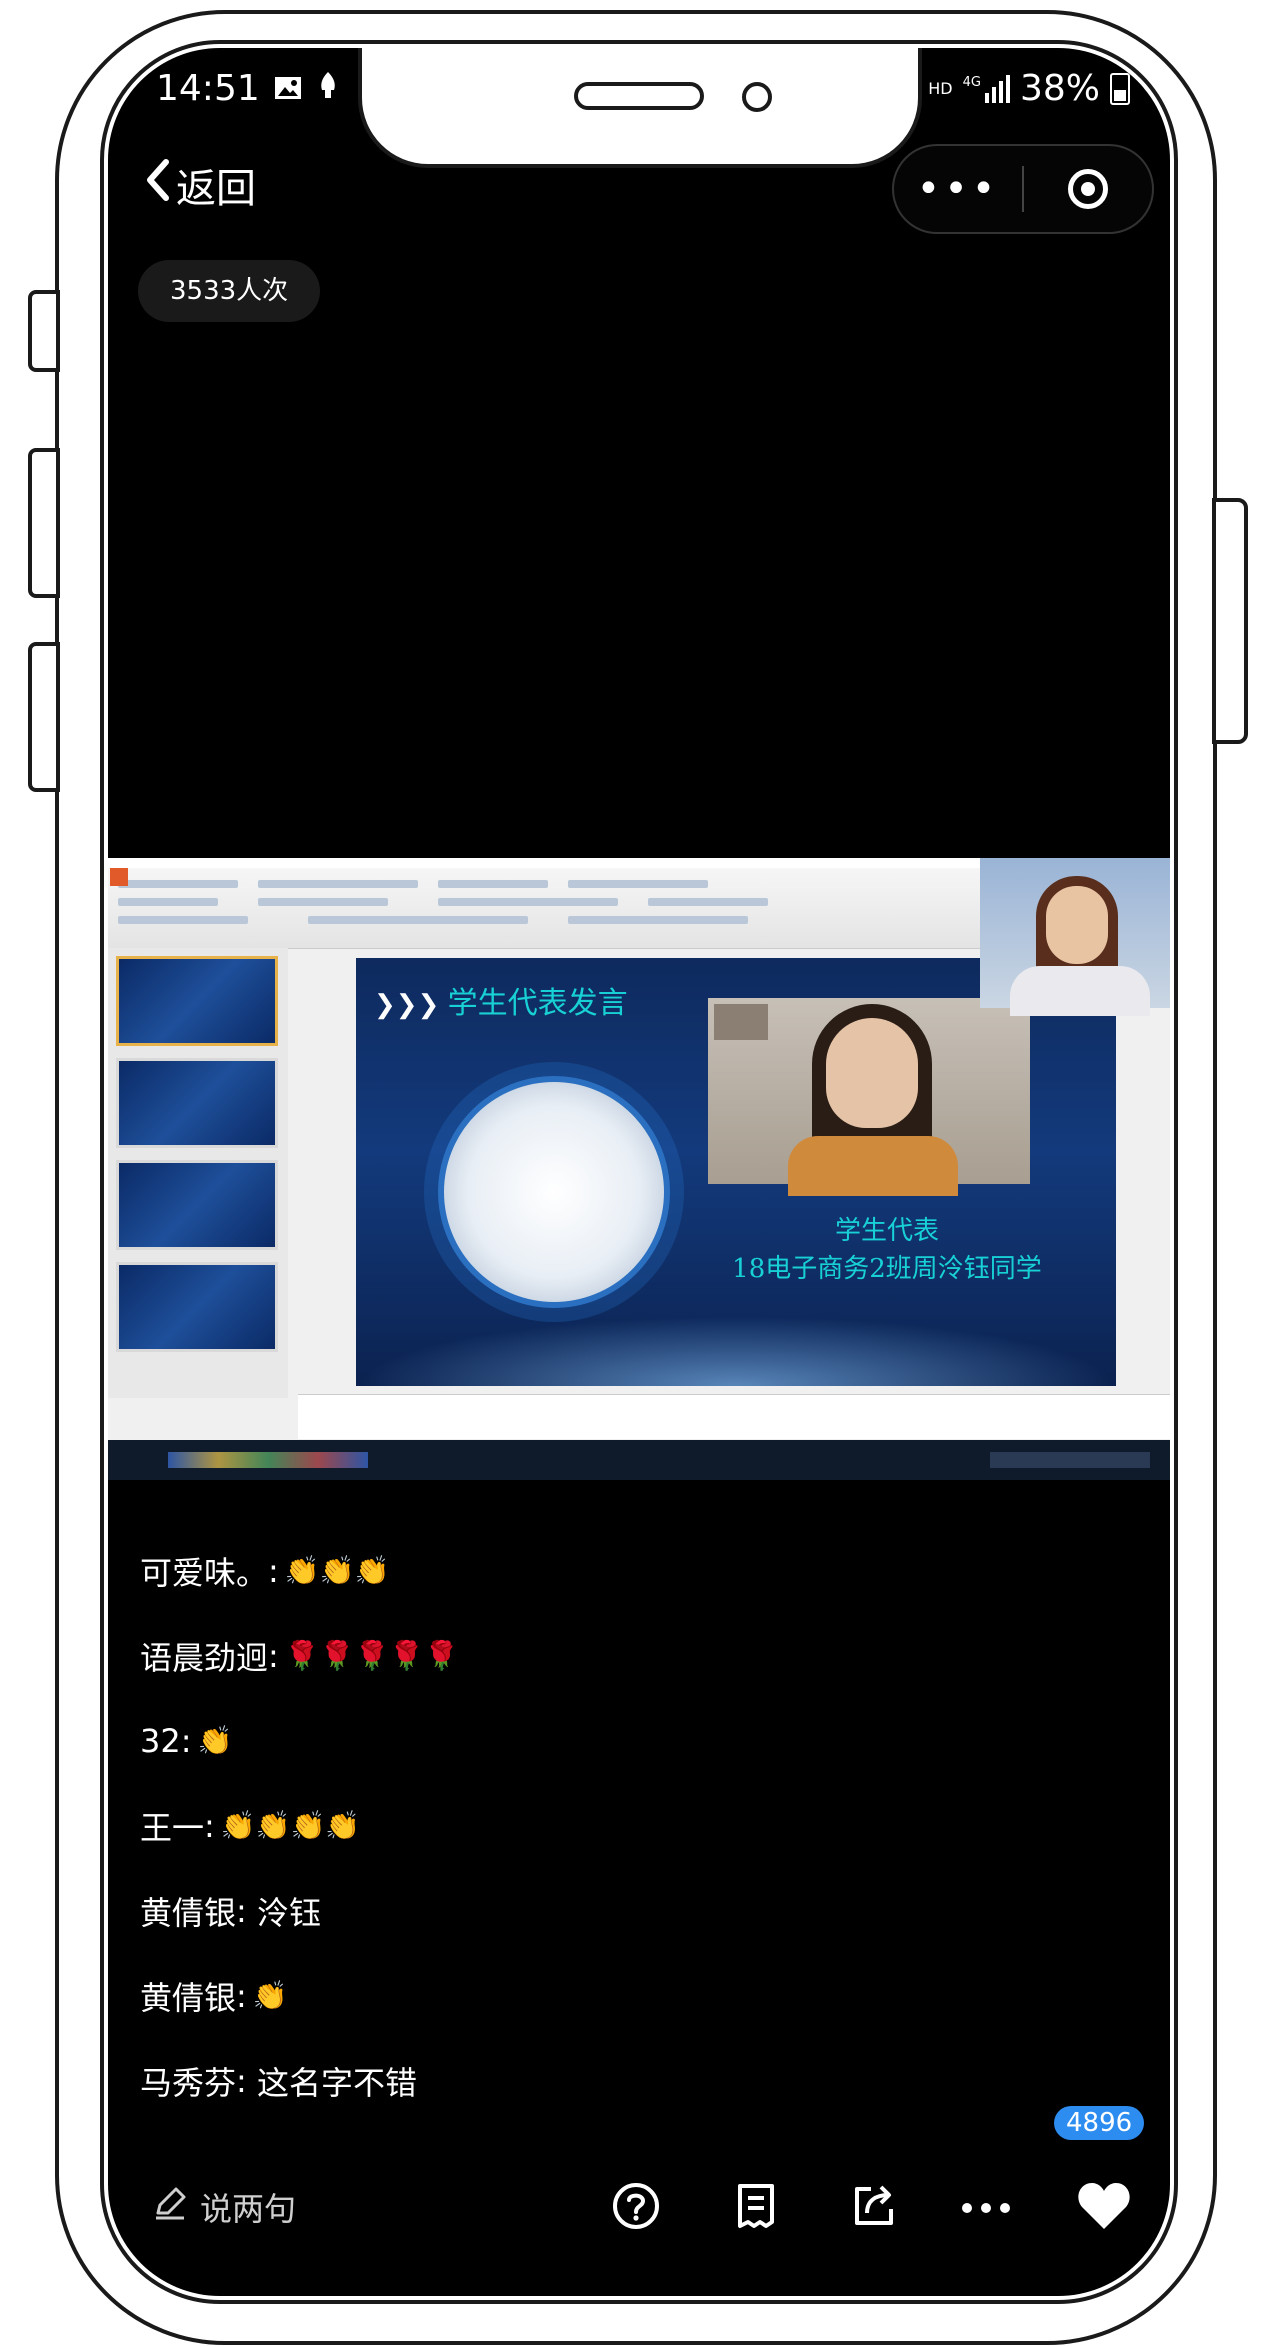  What do you see at coordinates (1120, 88) in the screenshot?
I see `battery-icon` at bounding box center [1120, 88].